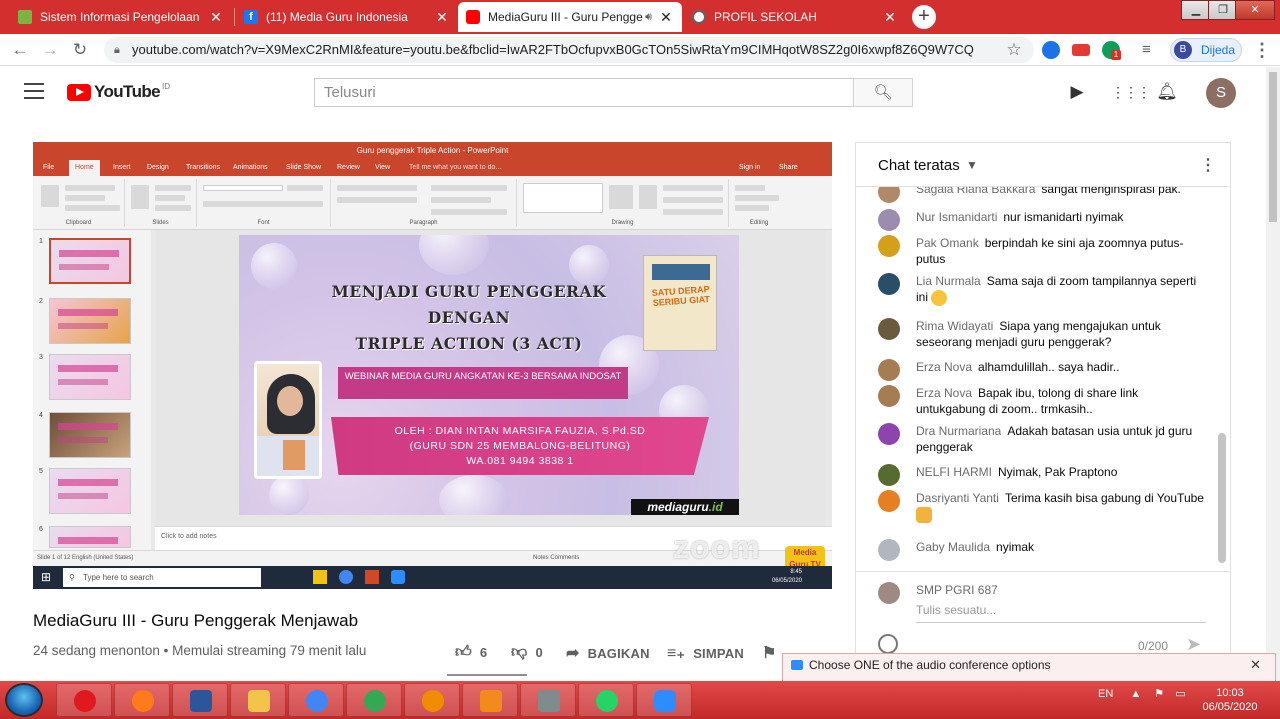 The image size is (1280, 719). I want to click on more-options-icon: ⋮, so click(1208, 165).